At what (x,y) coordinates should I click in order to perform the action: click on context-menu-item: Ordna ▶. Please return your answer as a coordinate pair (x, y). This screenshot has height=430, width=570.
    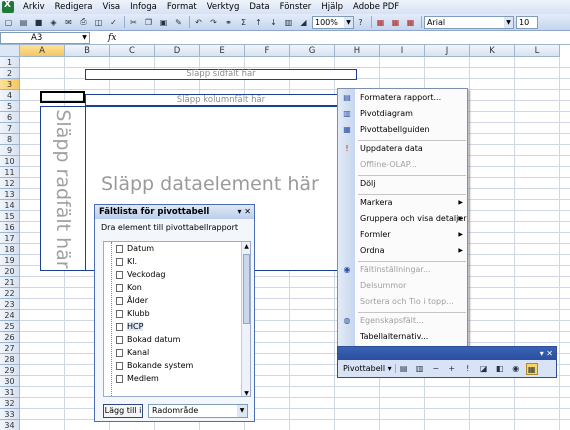
    Looking at the image, I should click on (403, 251).